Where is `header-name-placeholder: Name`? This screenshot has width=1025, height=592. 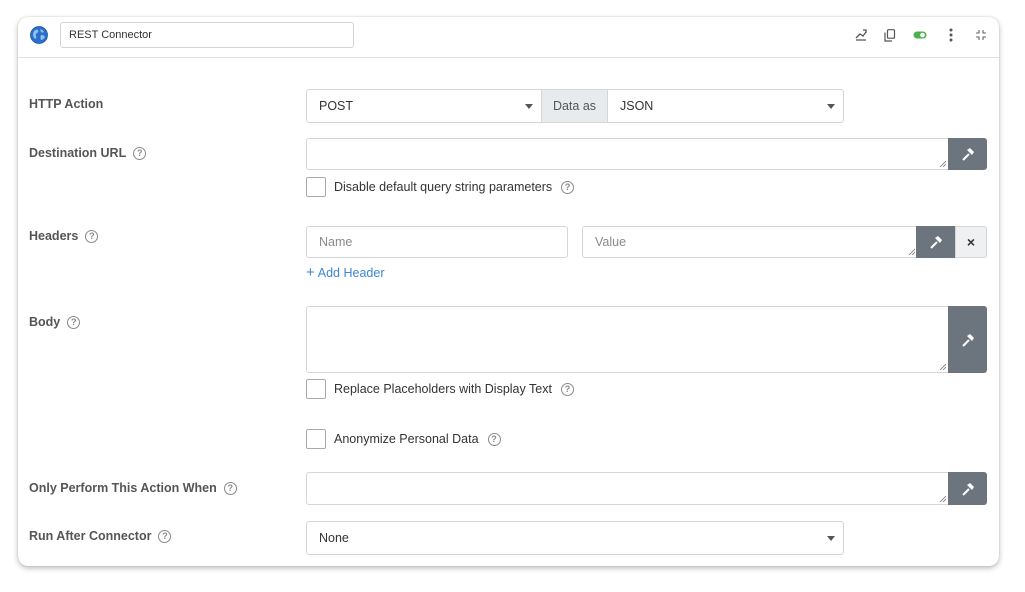
header-name-placeholder: Name is located at coordinates (336, 242).